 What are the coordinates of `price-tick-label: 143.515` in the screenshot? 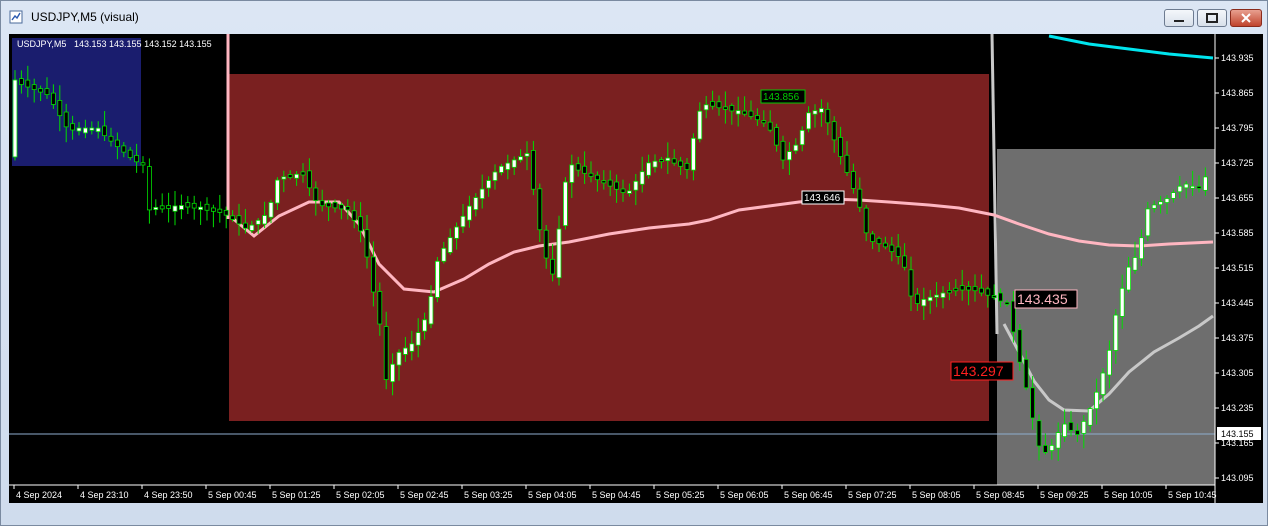 It's located at (1237, 268).